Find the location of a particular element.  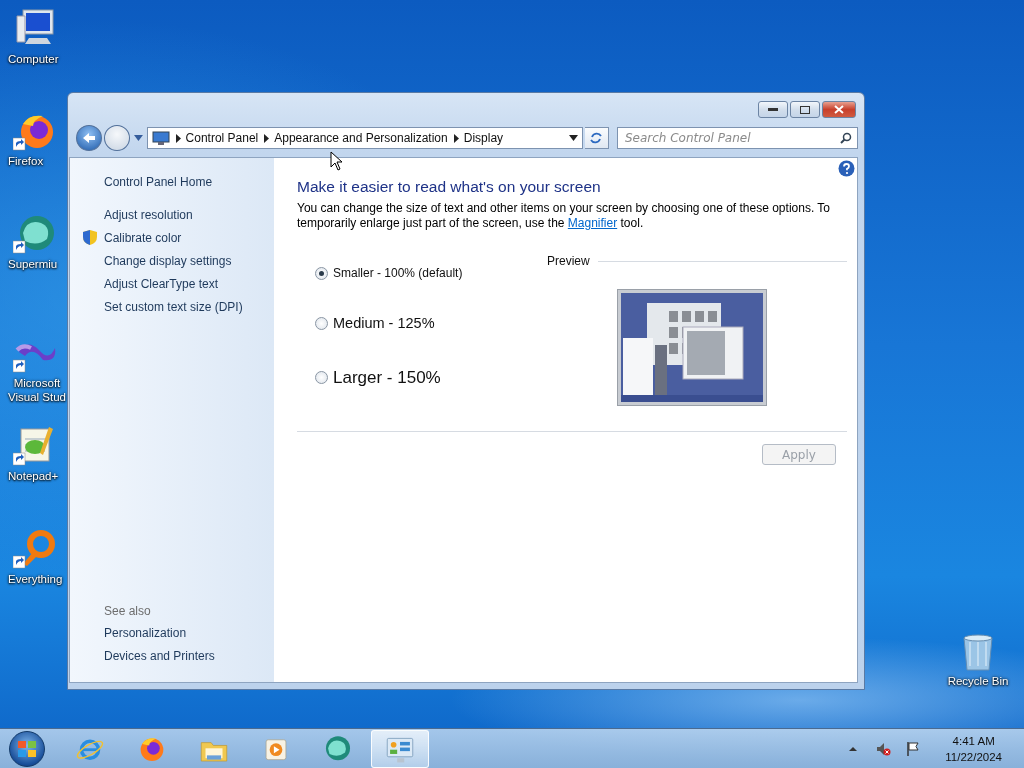

sidebar-link: Set custom text size (DPI) is located at coordinates (173, 306).